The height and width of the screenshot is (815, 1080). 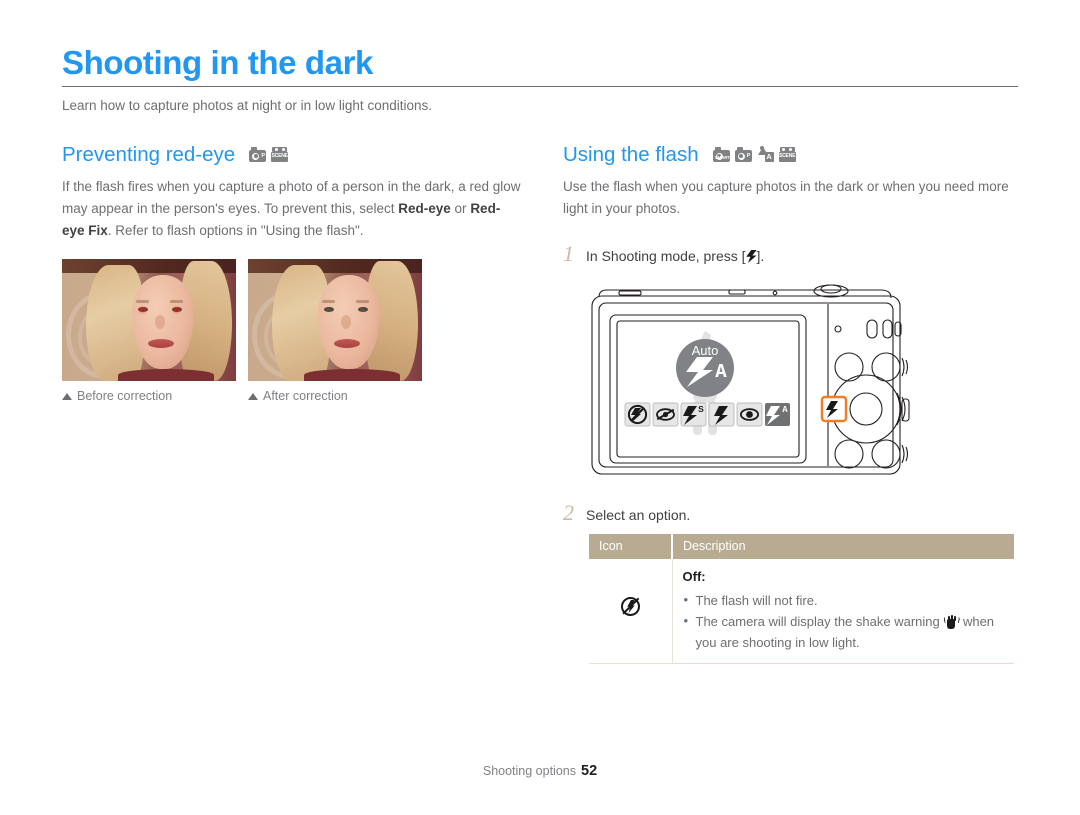 I want to click on body-text-part: or, so click(x=460, y=208).